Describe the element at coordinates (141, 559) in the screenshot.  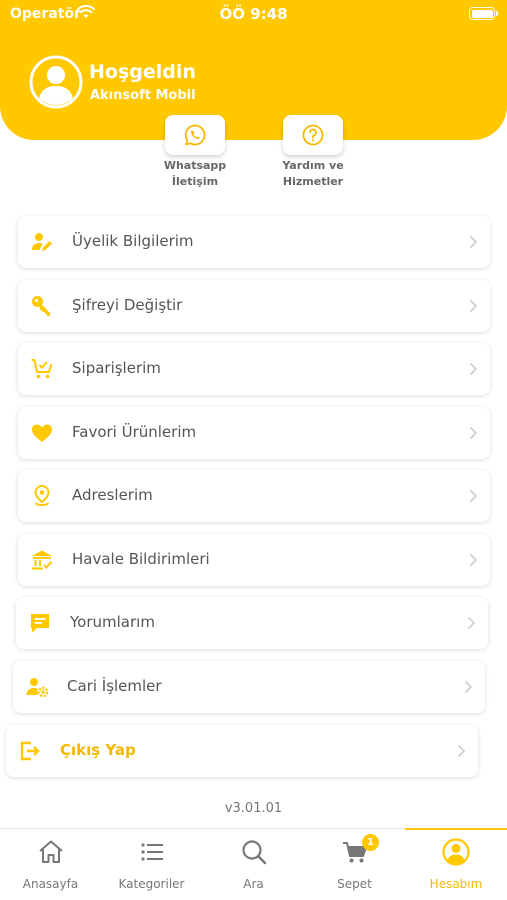
I see `menu-label: Havale Bildirimleri` at that location.